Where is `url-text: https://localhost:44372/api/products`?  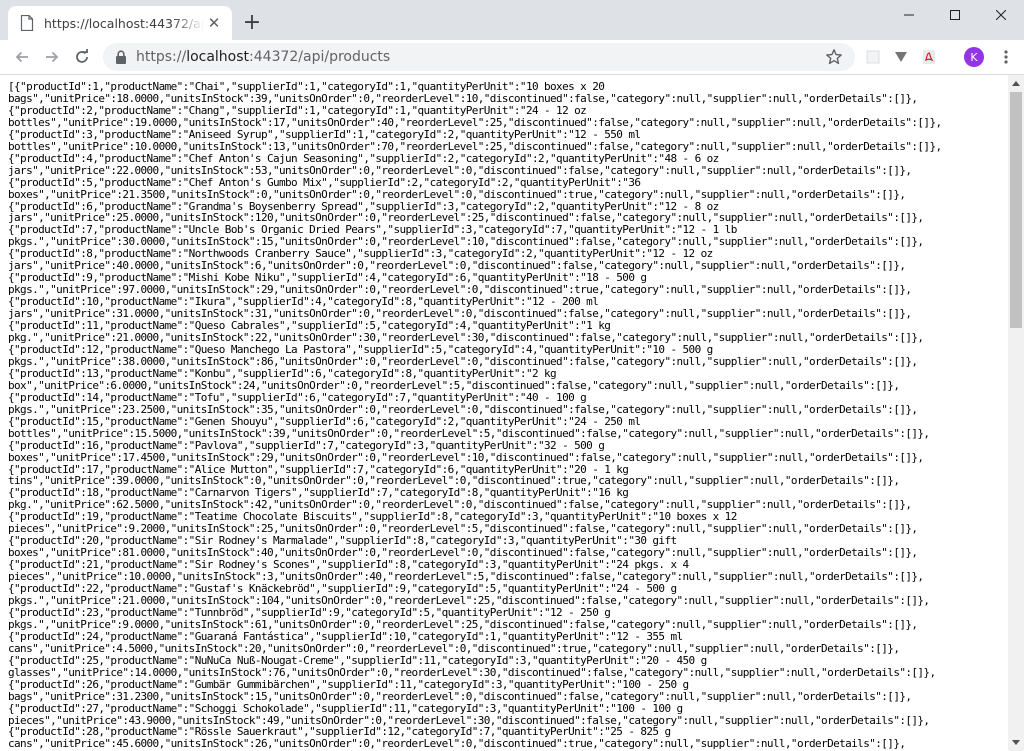
url-text: https://localhost:44372/api/products is located at coordinates (263, 57).